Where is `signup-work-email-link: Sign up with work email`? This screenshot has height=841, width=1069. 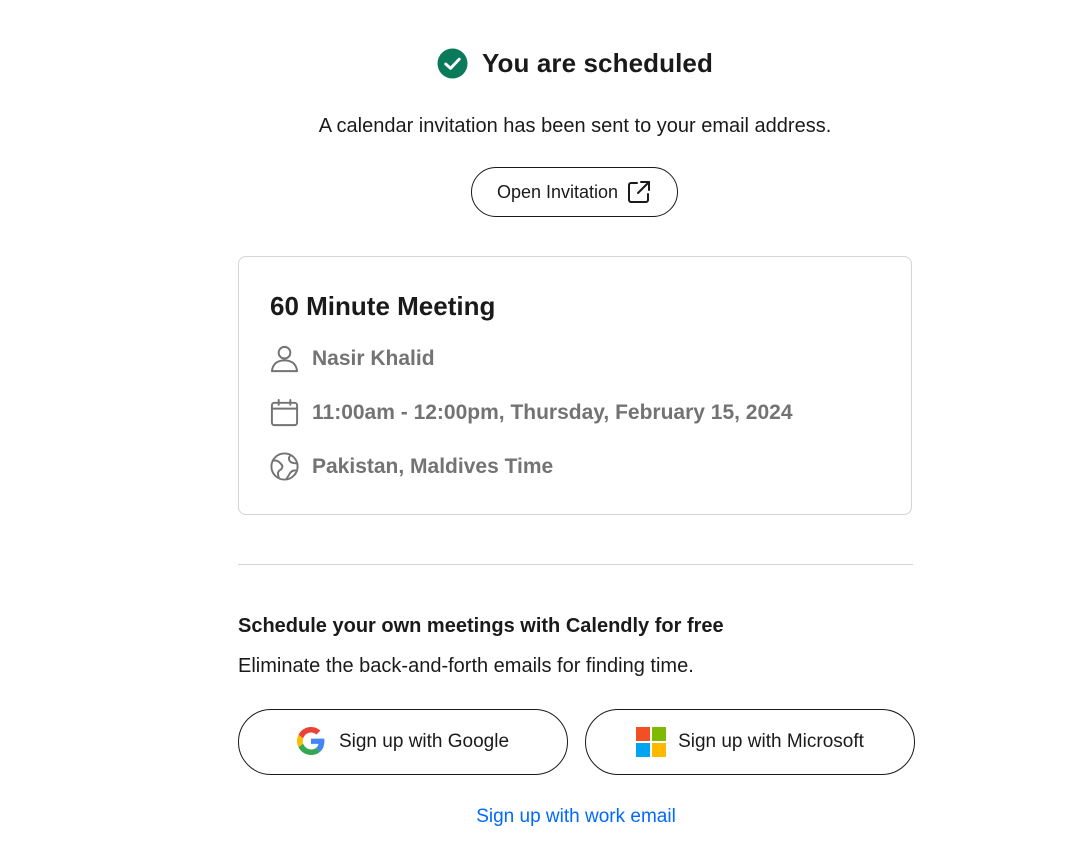
signup-work-email-link: Sign up with work email is located at coordinates (534, 817).